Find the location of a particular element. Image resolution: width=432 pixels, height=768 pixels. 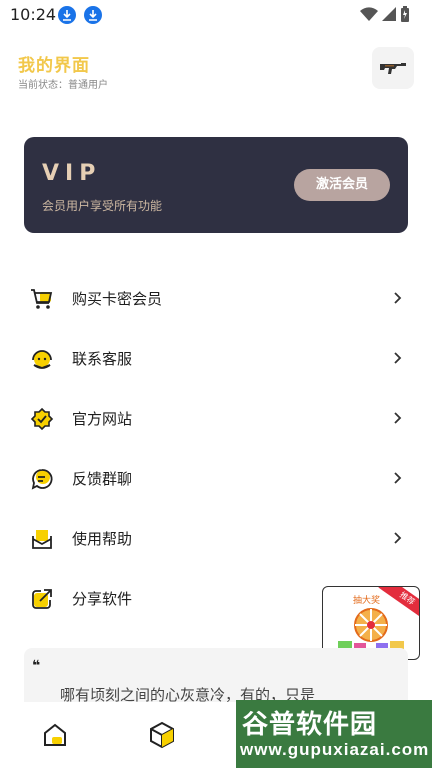

menu-item-help: 使用帮助 is located at coordinates (216, 538).